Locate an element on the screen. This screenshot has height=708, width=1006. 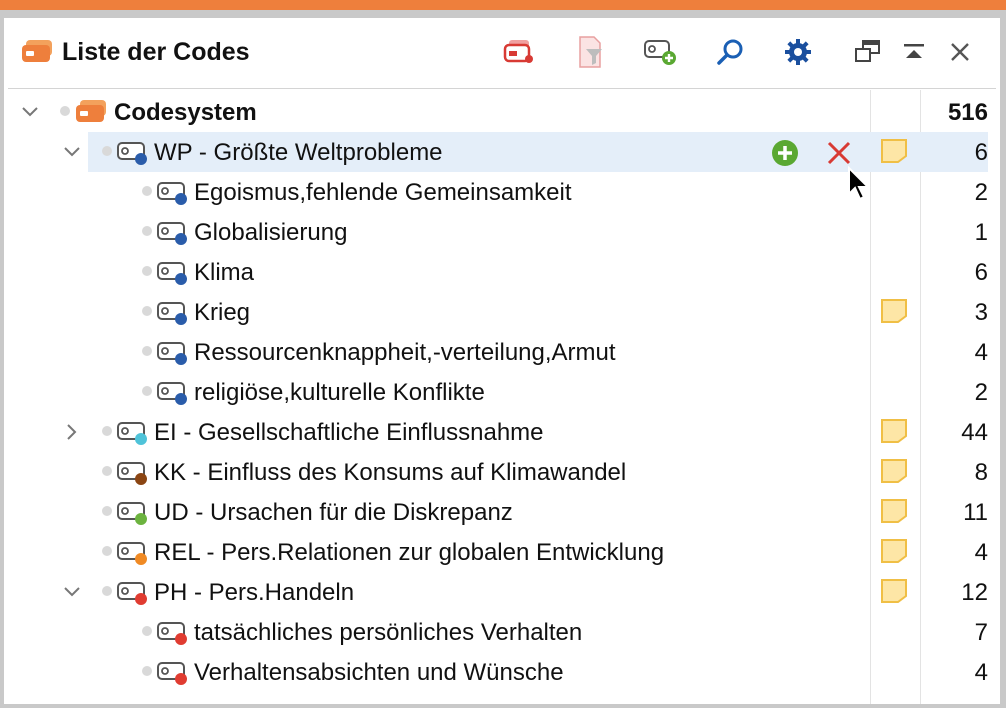
tree-row: Krieg 3 is located at coordinates (502, 312).